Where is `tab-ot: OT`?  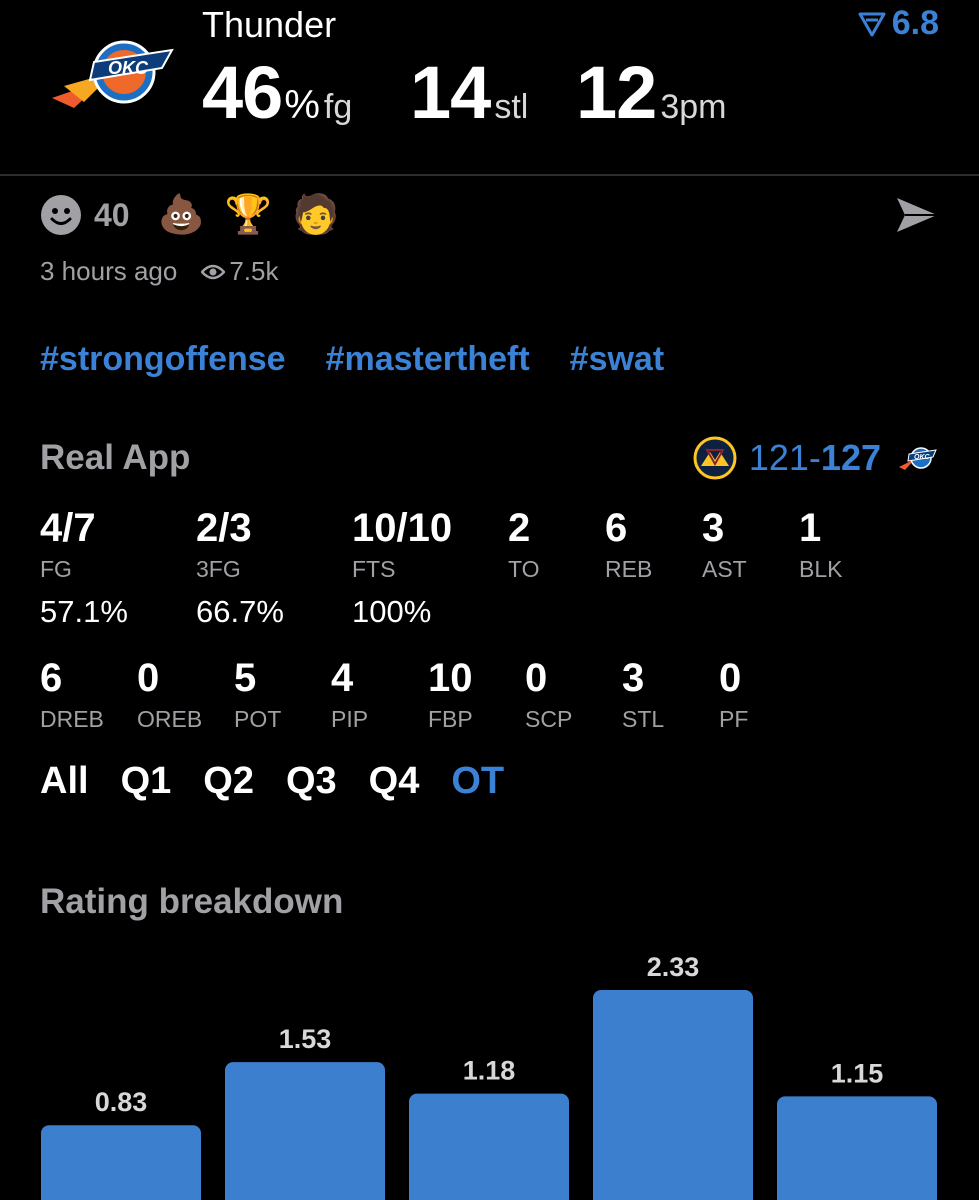
tab-ot: OT is located at coordinates (477, 781).